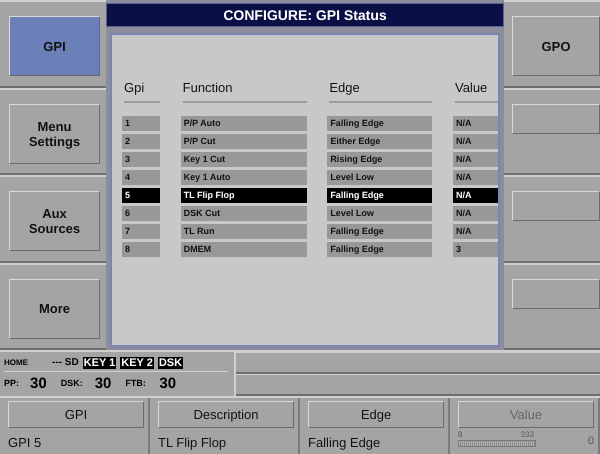  What do you see at coordinates (345, 442) in the screenshot?
I see `parameter-value: Falling Edge` at bounding box center [345, 442].